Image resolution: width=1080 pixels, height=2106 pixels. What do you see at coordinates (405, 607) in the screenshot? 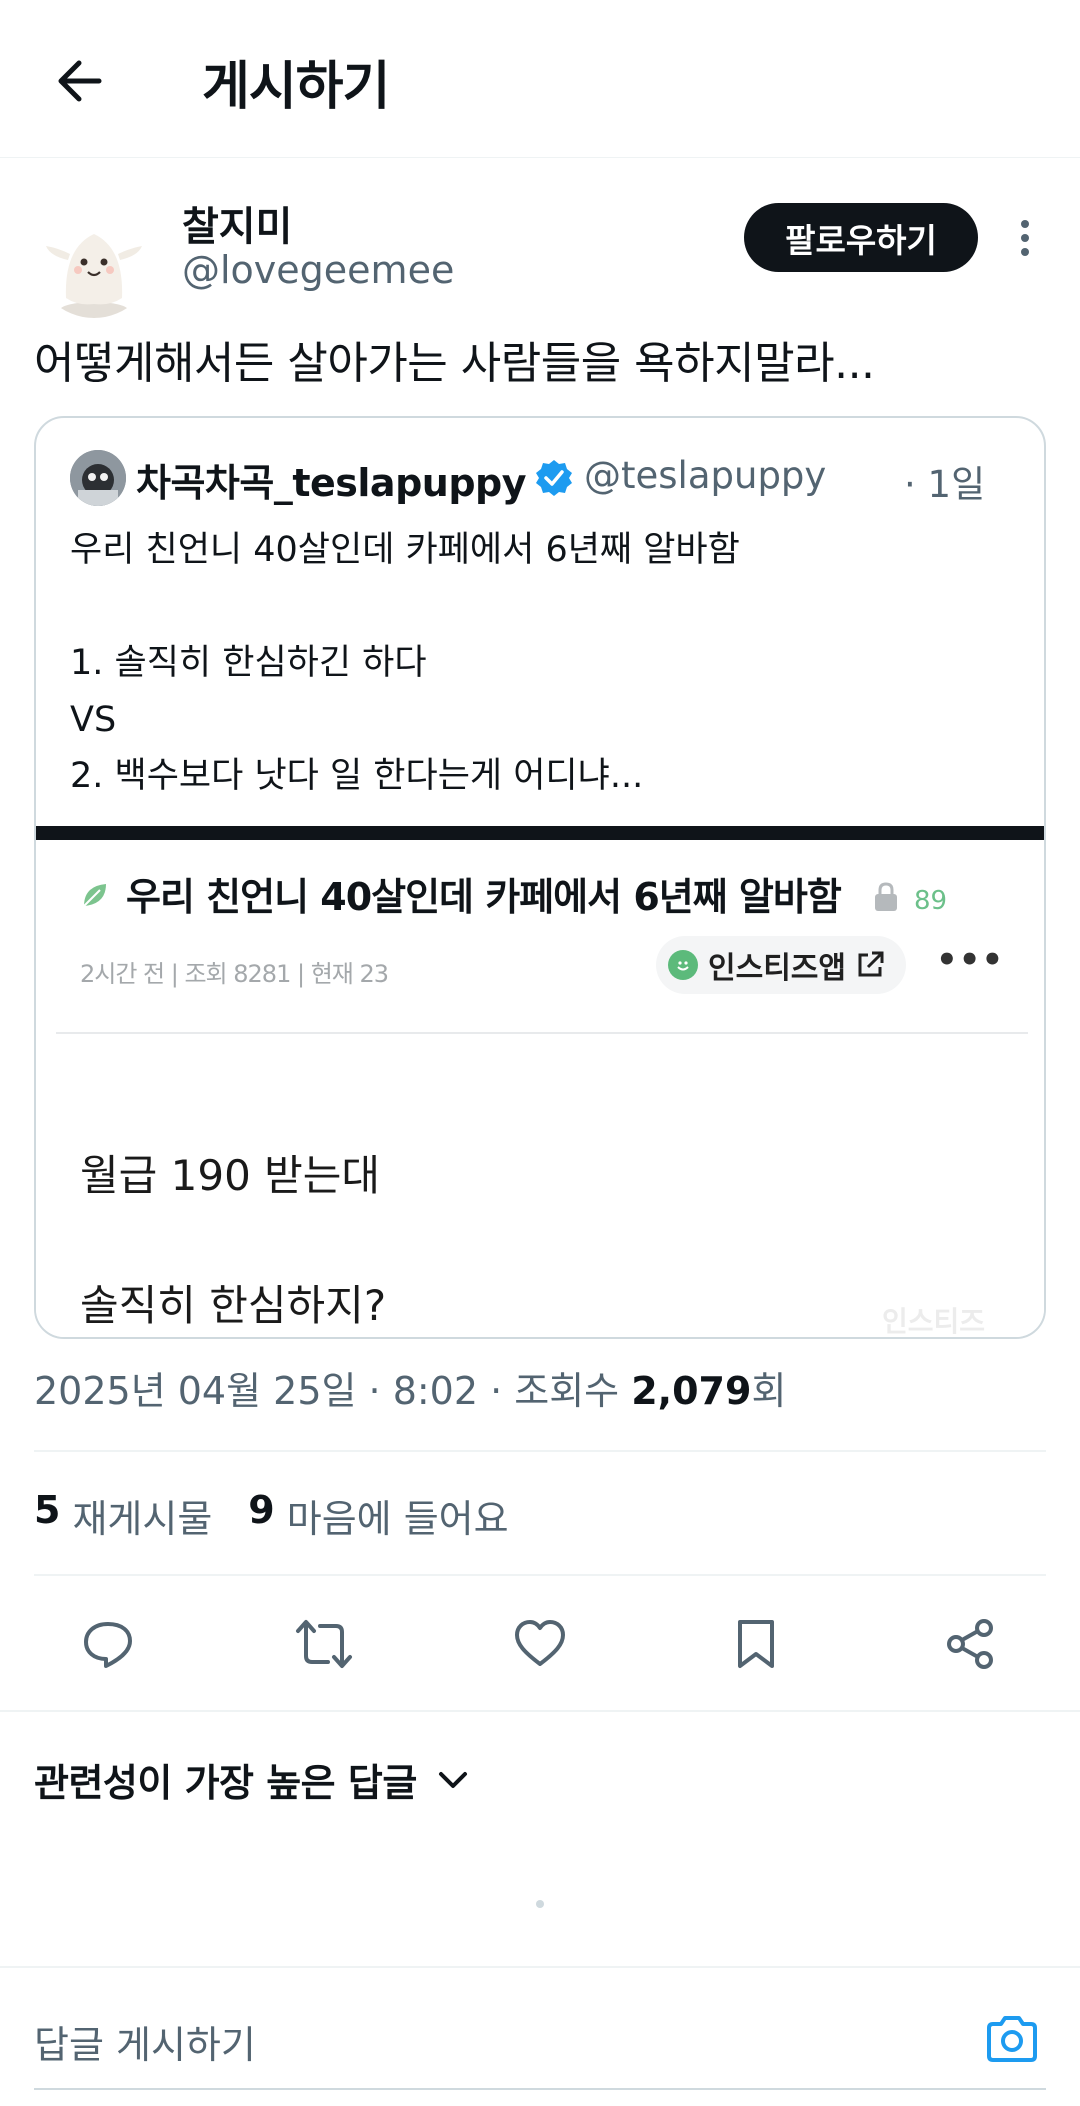
I see `quoted-line` at bounding box center [405, 607].